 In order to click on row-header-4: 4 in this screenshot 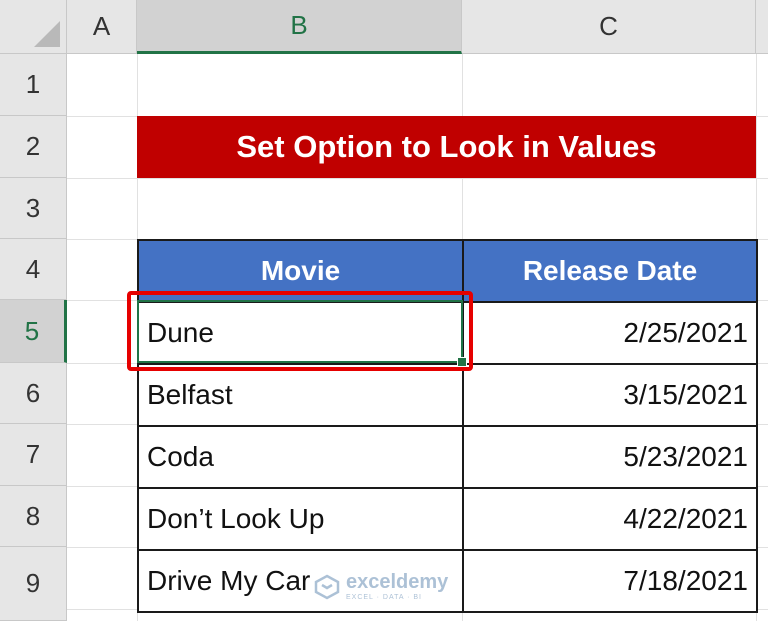, I will do `click(33, 269)`.